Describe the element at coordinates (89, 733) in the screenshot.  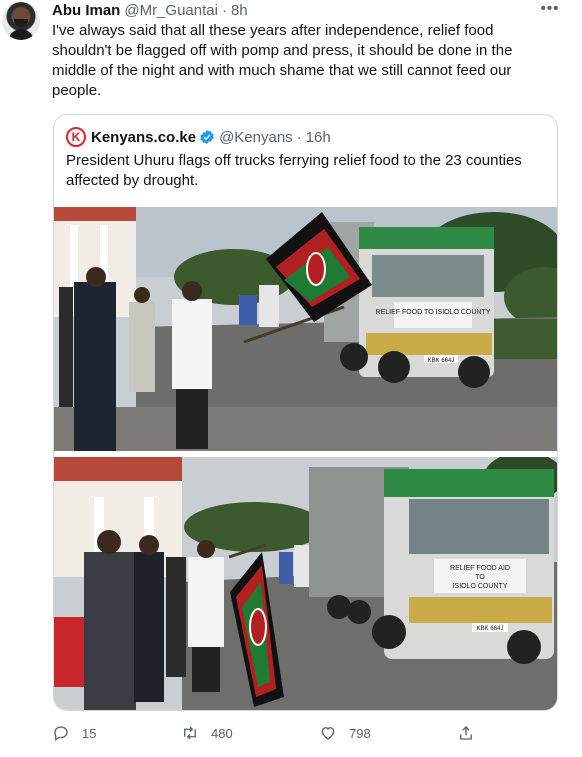
I see `reply-count: 15` at that location.